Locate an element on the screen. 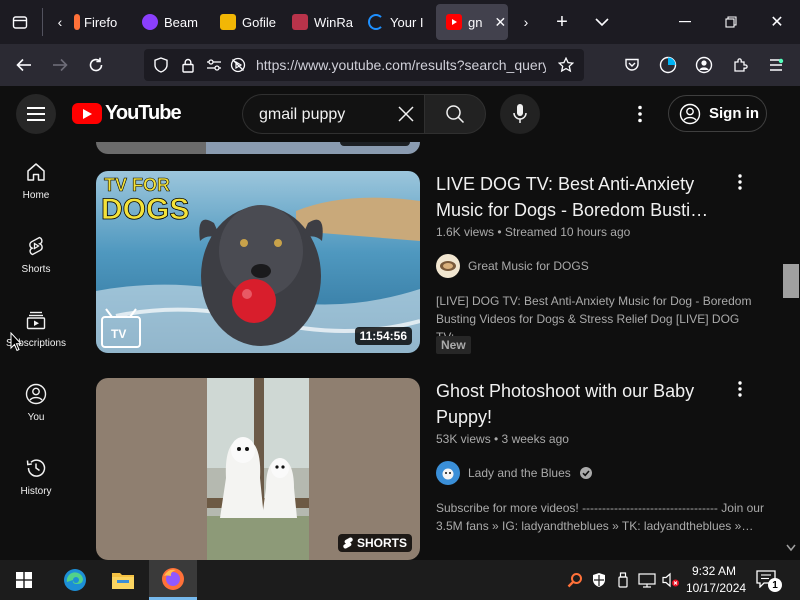 The width and height of the screenshot is (800, 600). shield-icon is located at coordinates (161, 65).